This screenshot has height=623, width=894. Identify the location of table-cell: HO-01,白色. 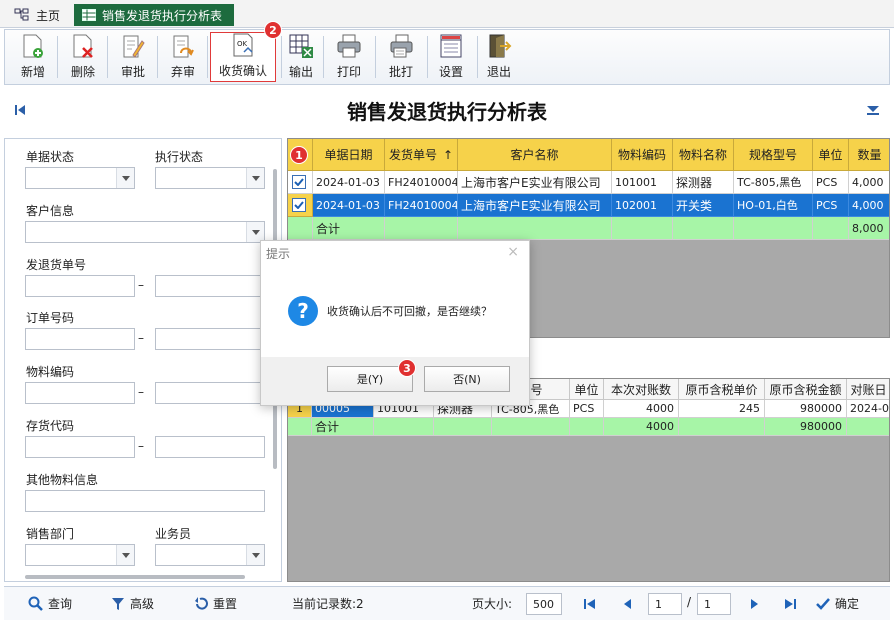
(773, 205).